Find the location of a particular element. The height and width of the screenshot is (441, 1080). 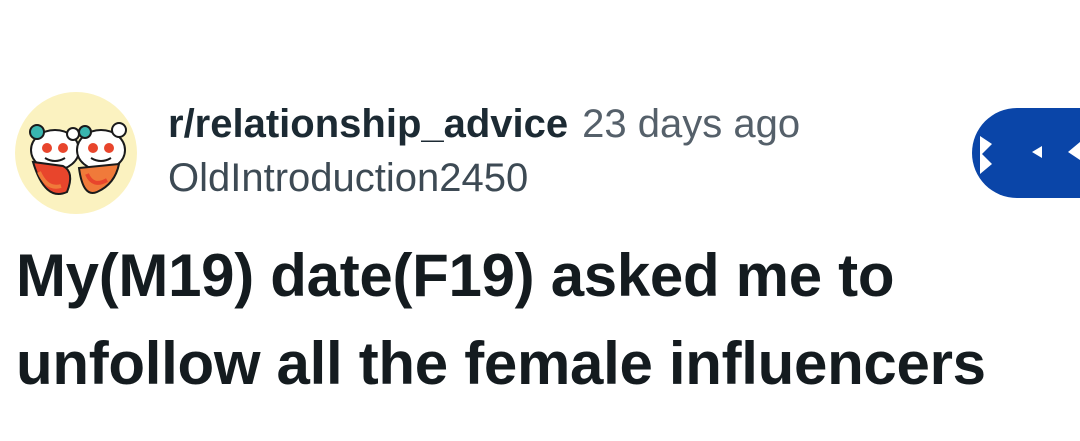

join-button is located at coordinates (1026, 153).